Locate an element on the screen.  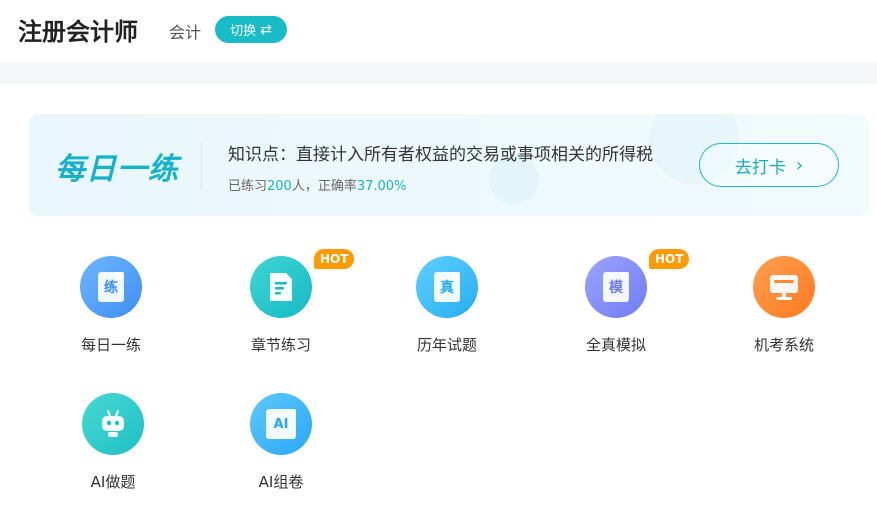
feature-ai-paper: AI AI组卷 is located at coordinates (281, 448).